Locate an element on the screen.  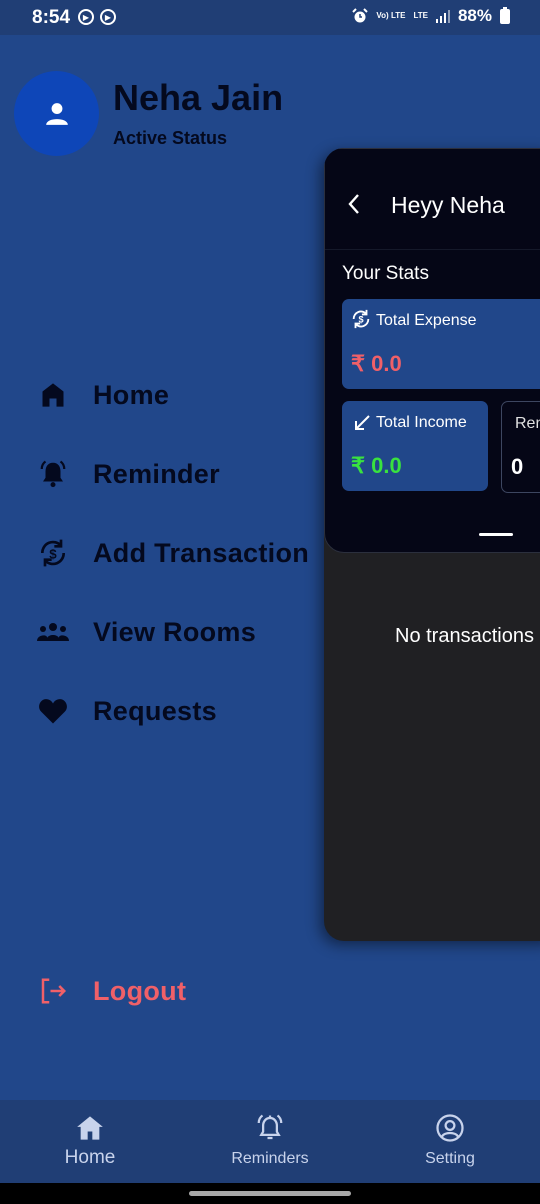
profile-name: Neha Jain is located at coordinates (198, 97).